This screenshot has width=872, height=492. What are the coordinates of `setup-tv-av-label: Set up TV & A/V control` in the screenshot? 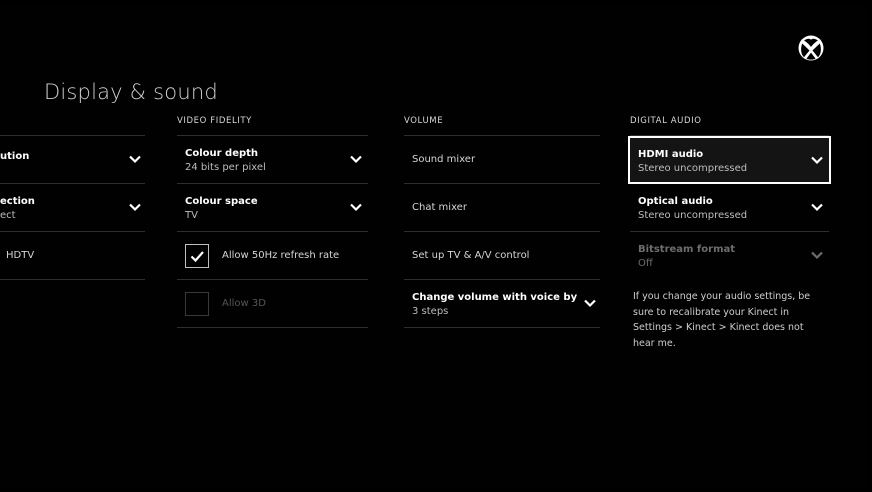 It's located at (471, 255).